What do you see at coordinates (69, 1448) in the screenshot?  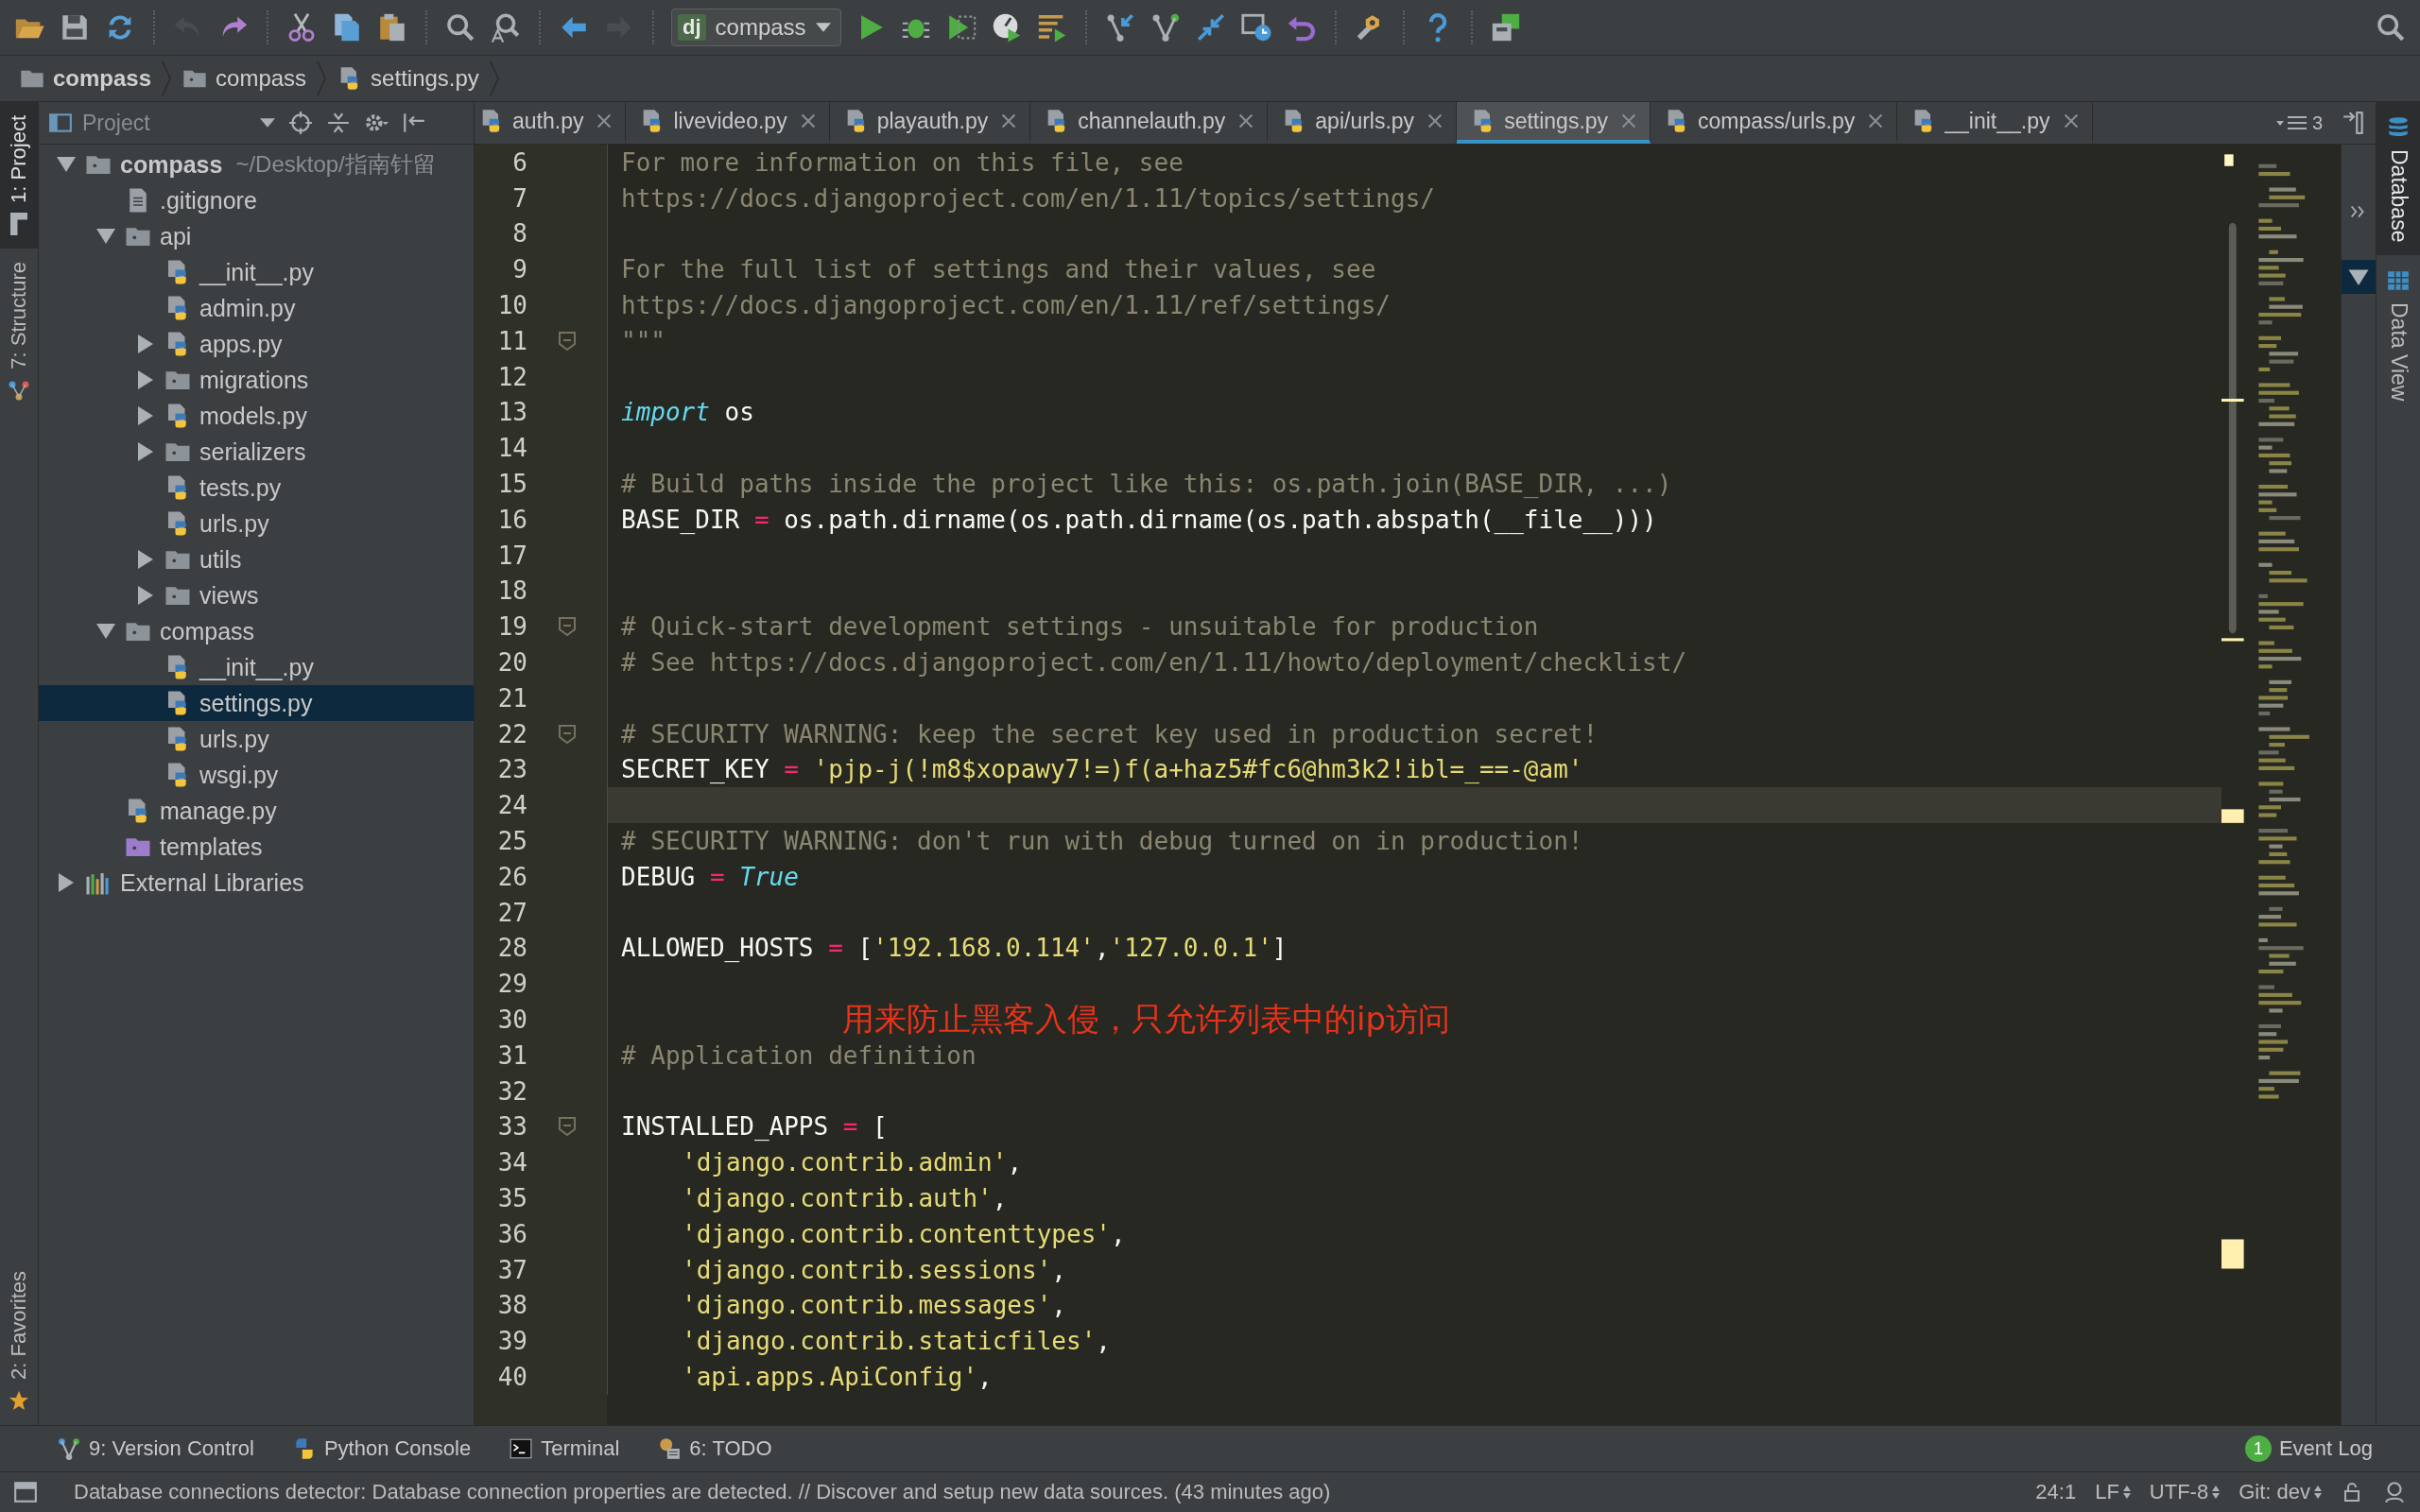 I see `branch-icon` at bounding box center [69, 1448].